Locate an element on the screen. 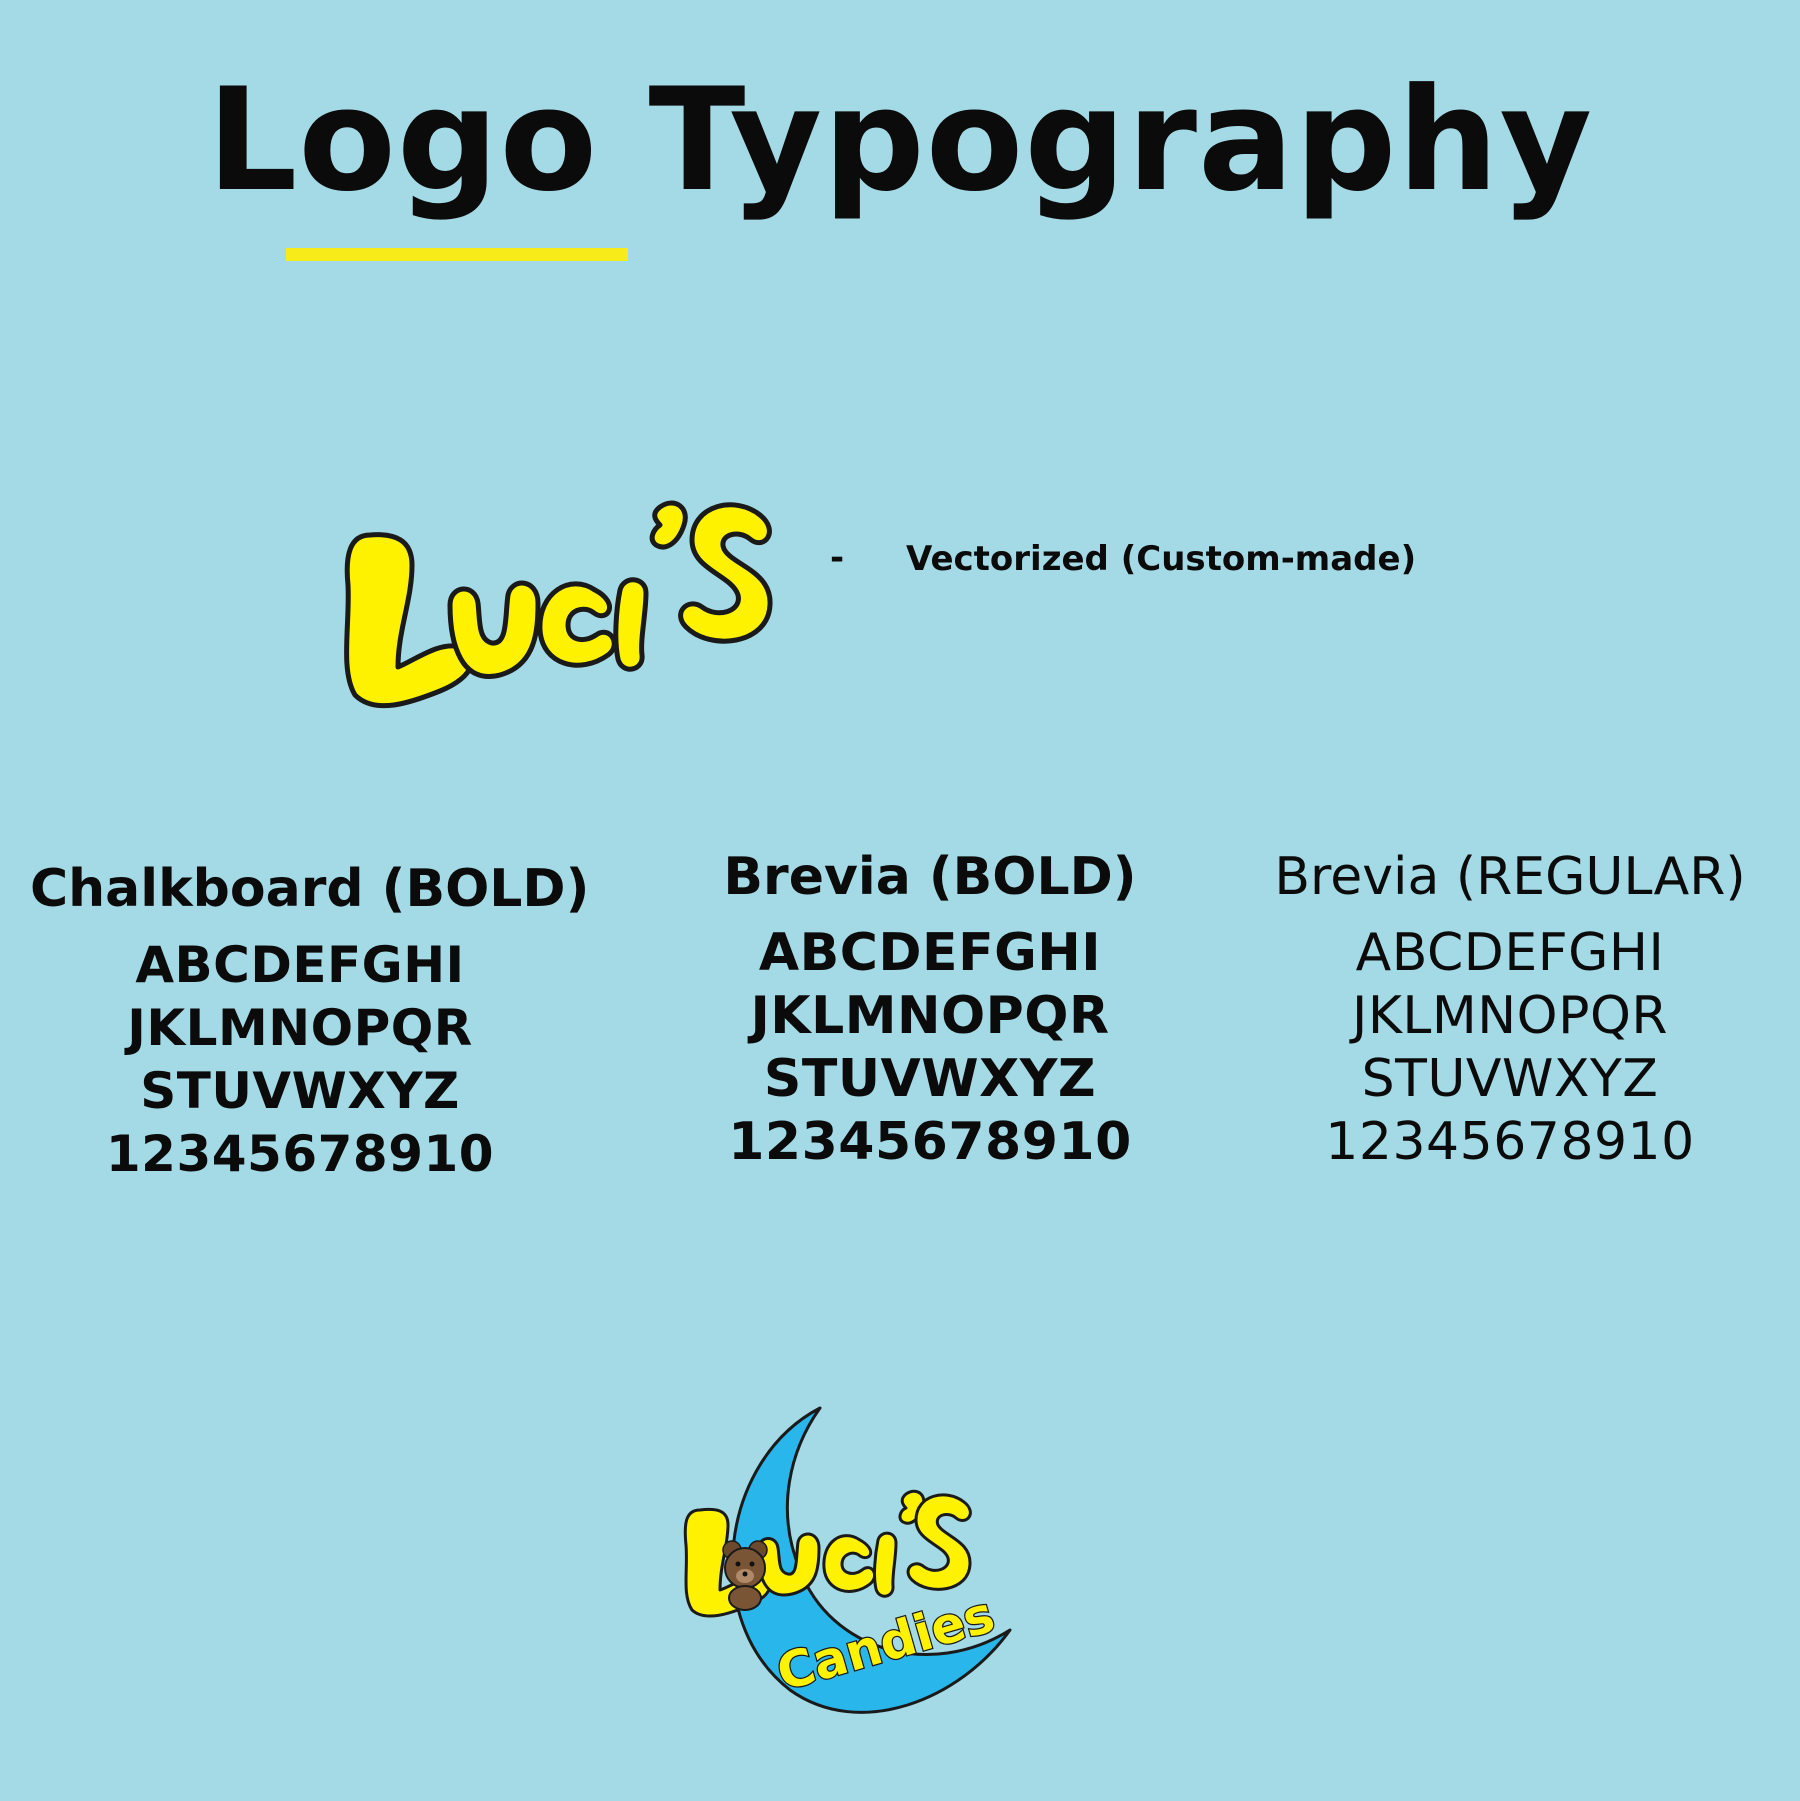 This screenshot has width=1800, height=1801. font-name: Chalkboard (BOLD) is located at coordinates (310, 889).